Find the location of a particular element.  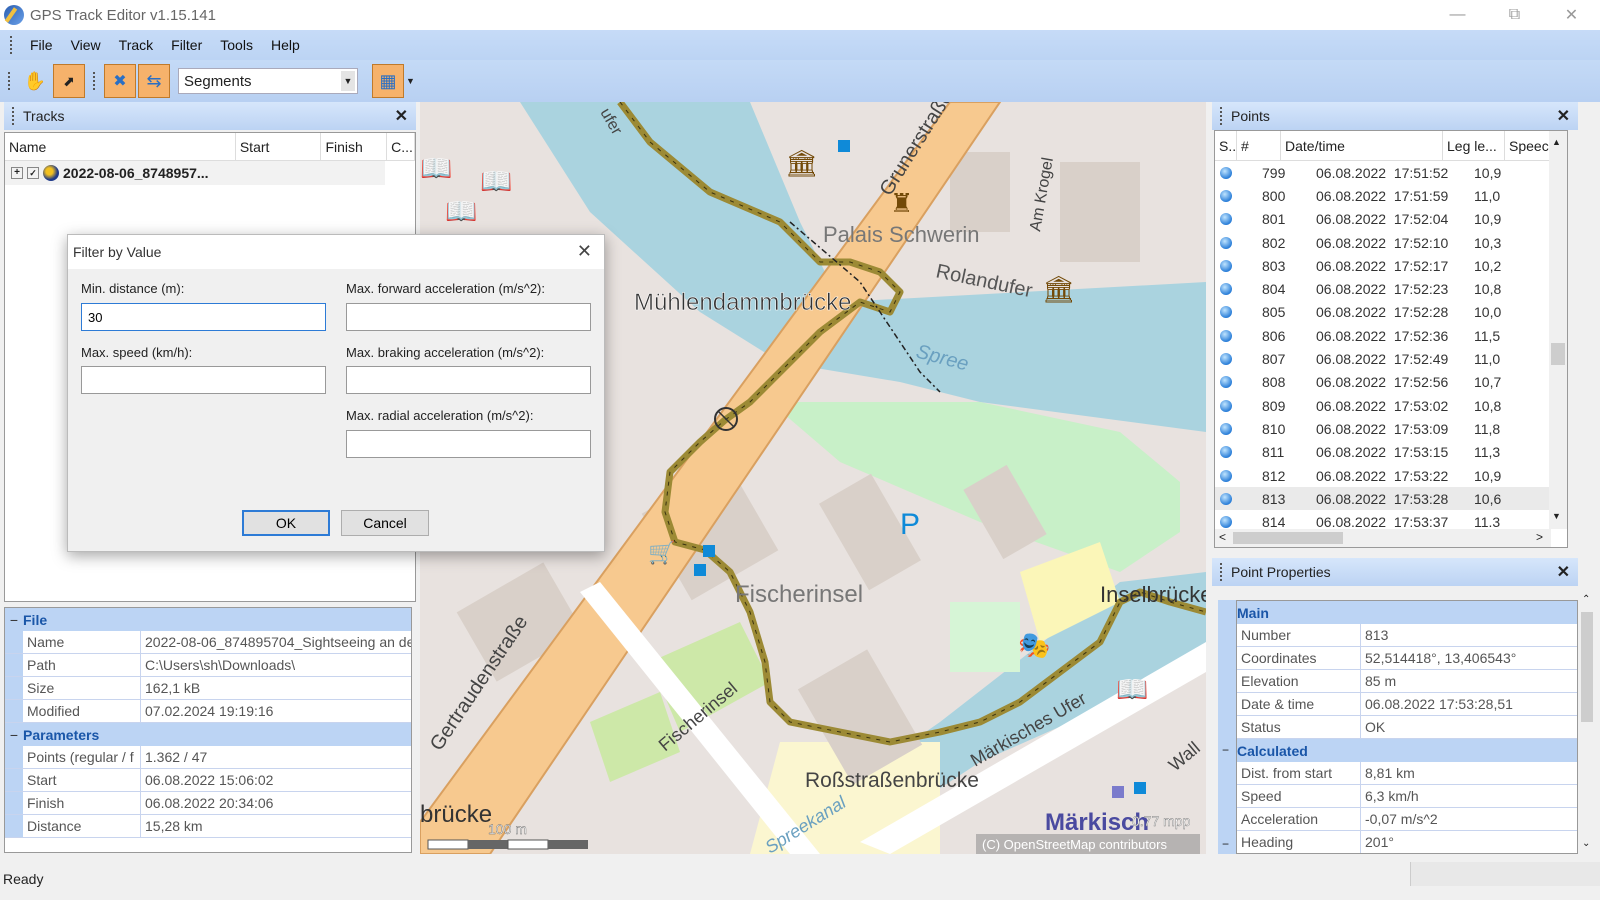

point-properties-scrollbar: ⌃ ⌄ is located at coordinates (1587, 721).